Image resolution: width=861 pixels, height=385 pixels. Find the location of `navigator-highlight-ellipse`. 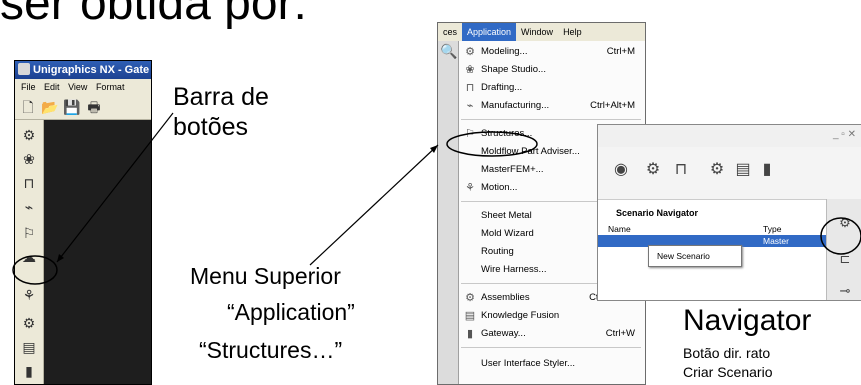

navigator-highlight-ellipse is located at coordinates (840, 236).